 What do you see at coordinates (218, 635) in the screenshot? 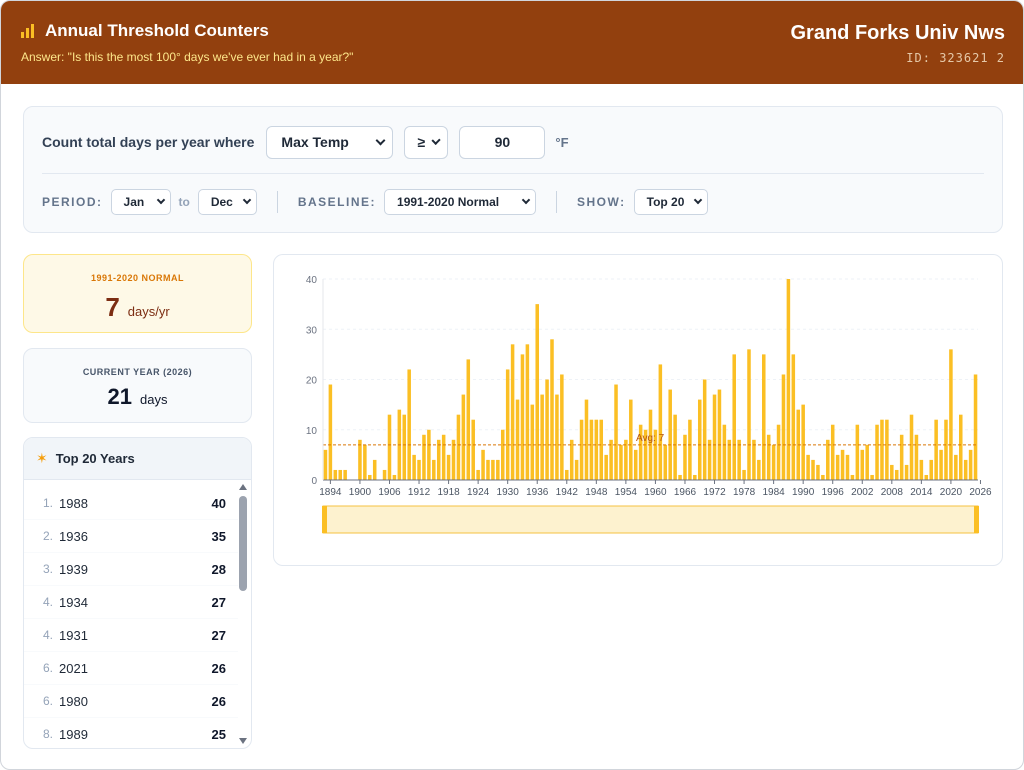
I see `count: 27` at bounding box center [218, 635].